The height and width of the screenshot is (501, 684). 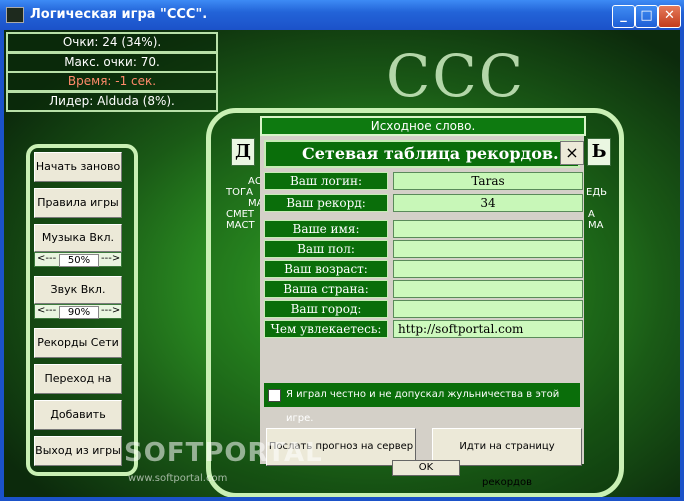 I want to click on name-label: Ваше имя:, so click(x=326, y=229).